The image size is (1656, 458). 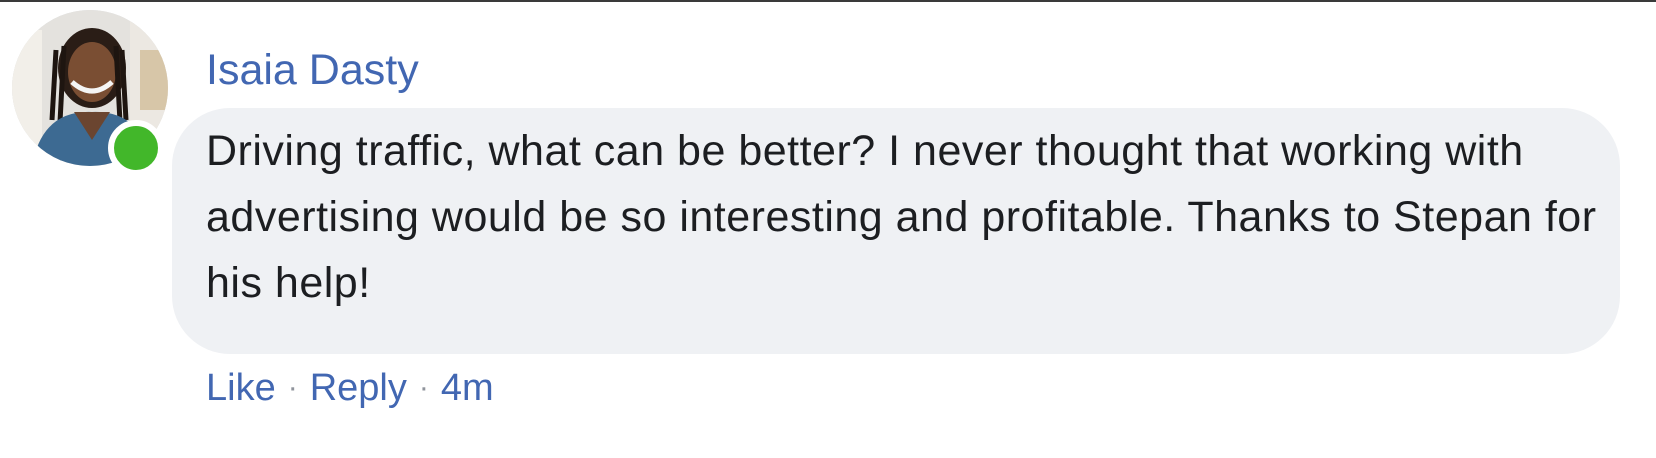 What do you see at coordinates (358, 388) in the screenshot?
I see `reply-button: Reply` at bounding box center [358, 388].